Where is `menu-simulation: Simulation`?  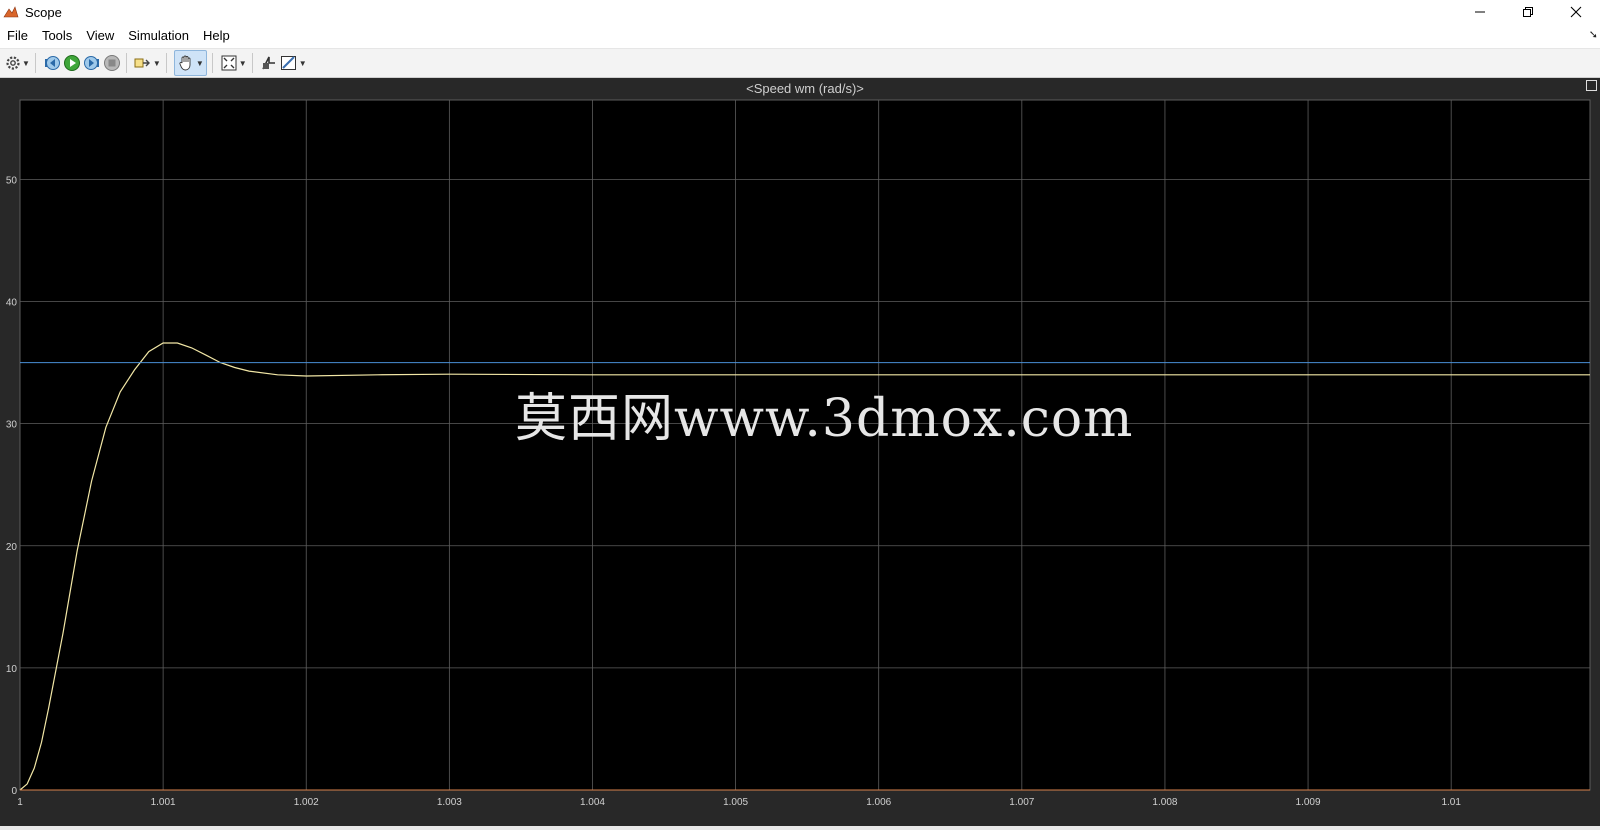
menu-simulation: Simulation is located at coordinates (158, 36).